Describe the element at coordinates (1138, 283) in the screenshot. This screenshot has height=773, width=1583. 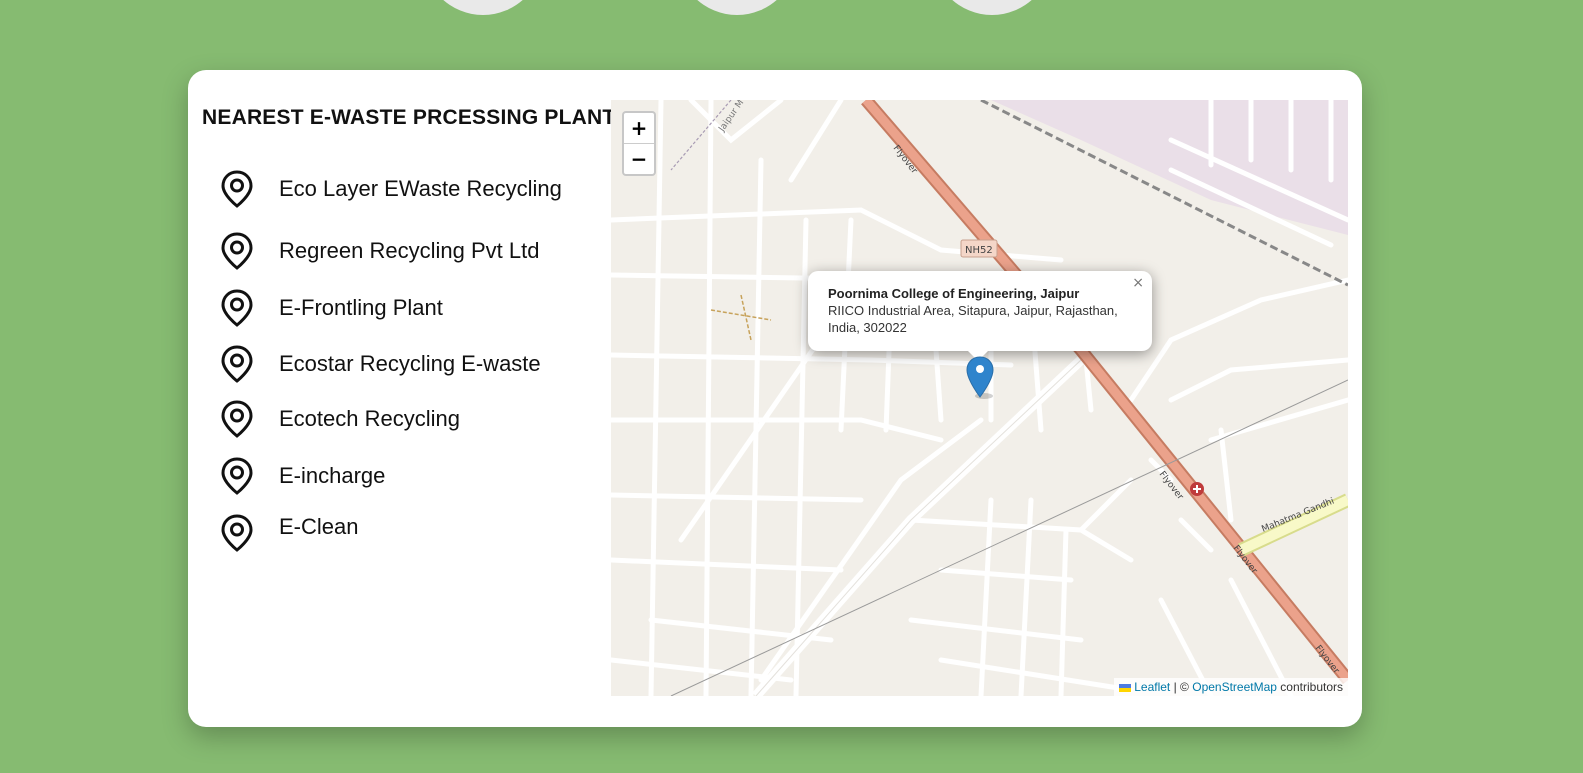
I see `popup-close-button: ×` at that location.